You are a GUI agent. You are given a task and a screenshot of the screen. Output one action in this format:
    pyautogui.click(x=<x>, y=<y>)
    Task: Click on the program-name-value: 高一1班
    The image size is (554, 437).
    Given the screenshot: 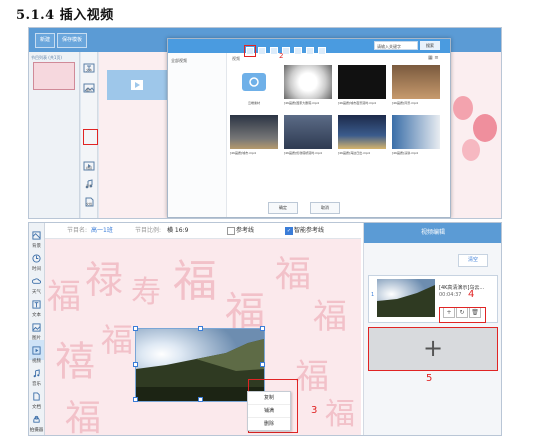 What is the action you would take?
    pyautogui.click(x=102, y=230)
    